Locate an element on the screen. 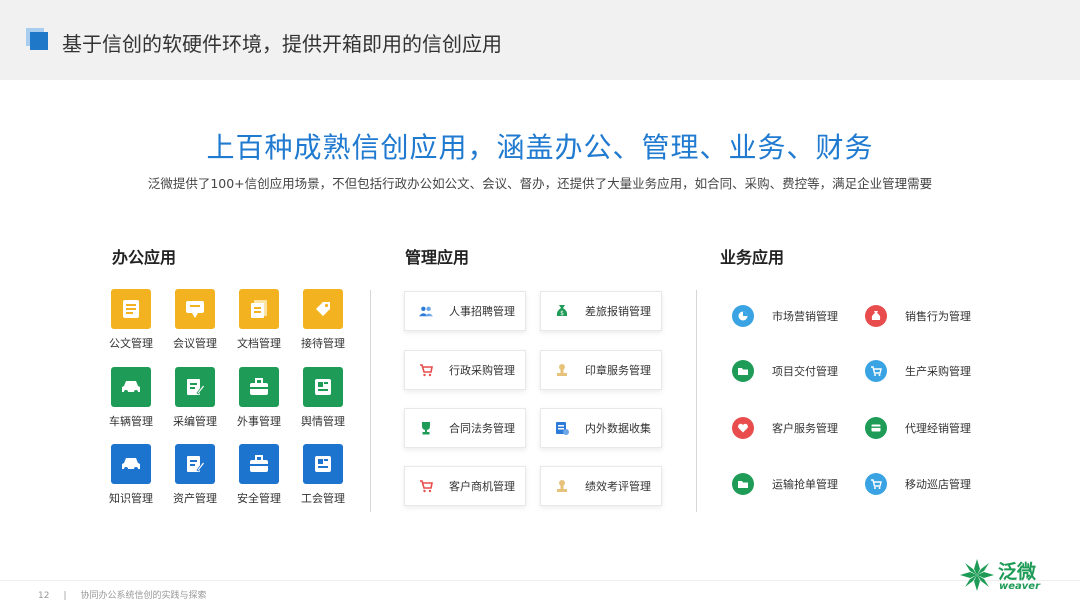  logo-mark-icon is located at coordinates (977, 575).